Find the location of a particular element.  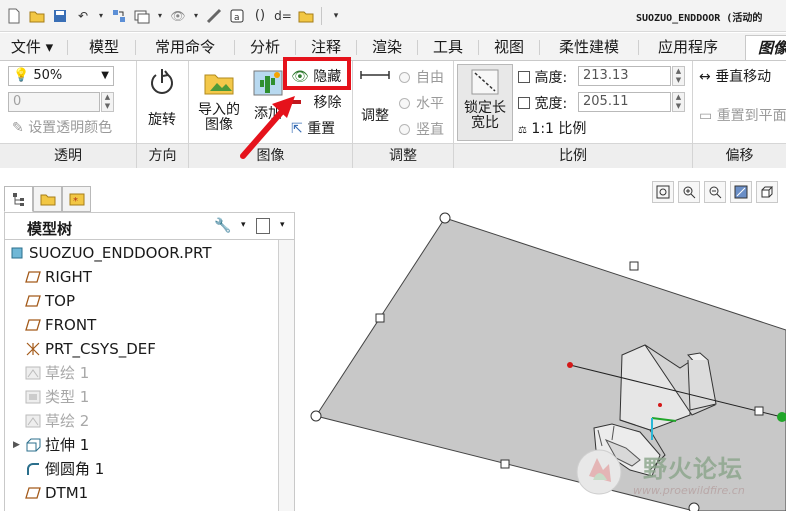

model-tree-tab is located at coordinates (18, 199).